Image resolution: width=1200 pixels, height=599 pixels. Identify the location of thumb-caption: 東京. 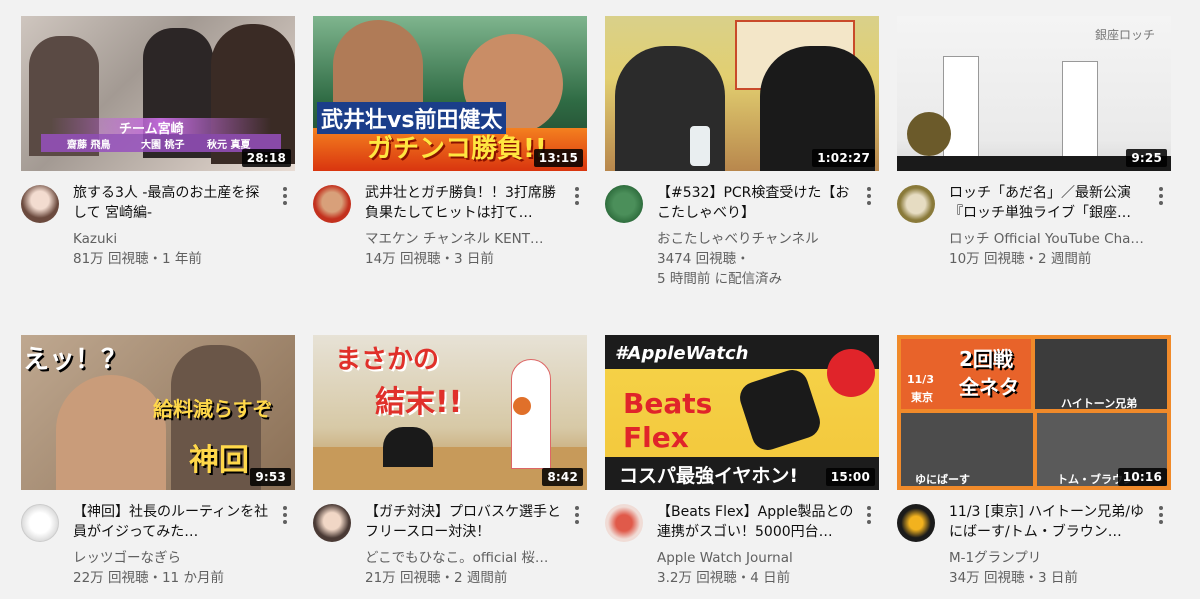
(922, 397).